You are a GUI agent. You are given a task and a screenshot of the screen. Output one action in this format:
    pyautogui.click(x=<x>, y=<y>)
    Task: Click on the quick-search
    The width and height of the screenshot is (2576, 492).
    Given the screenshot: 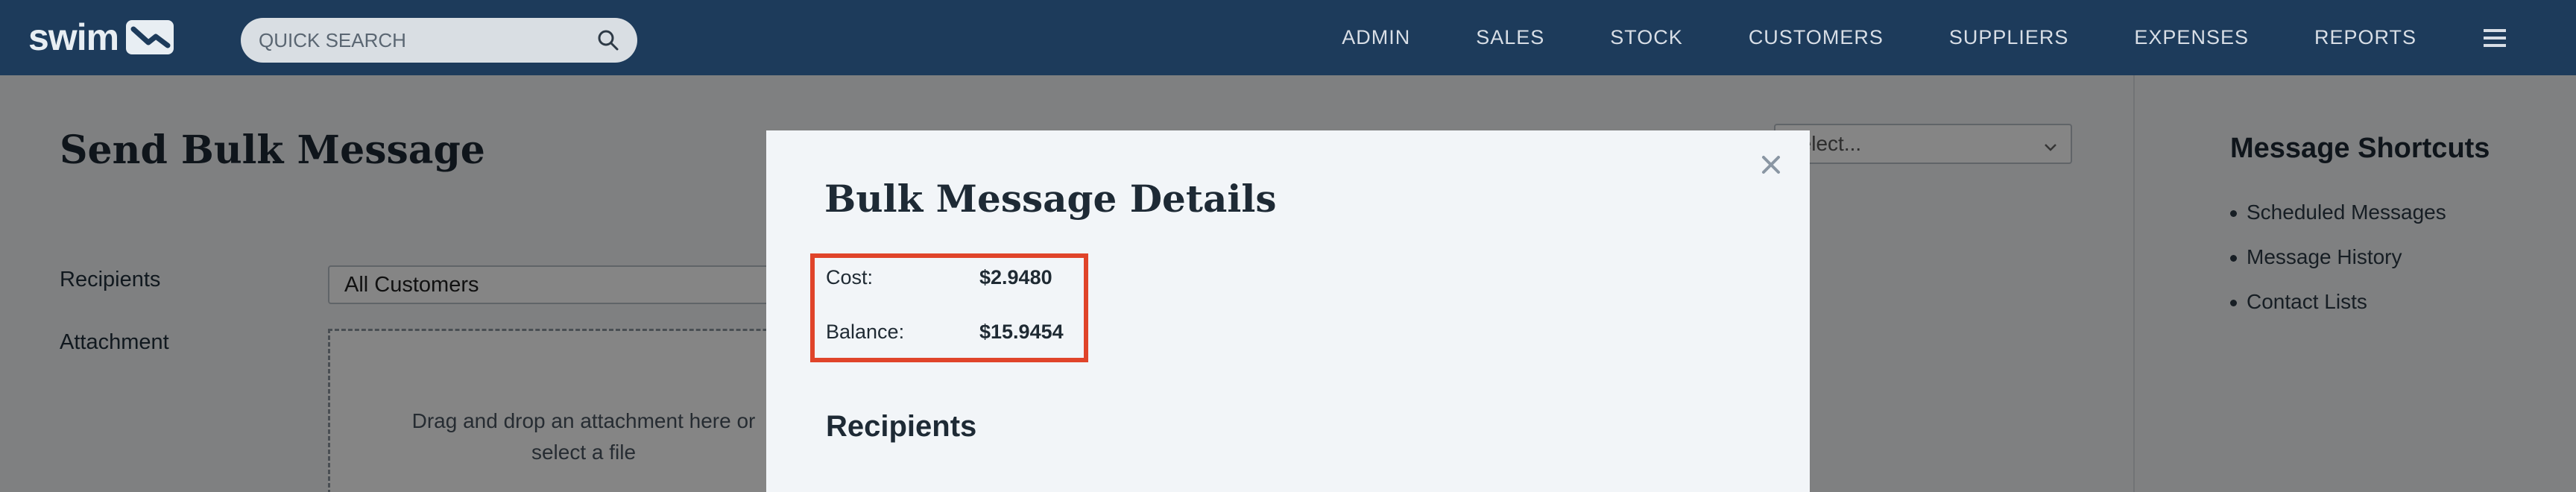 What is the action you would take?
    pyautogui.click(x=439, y=41)
    